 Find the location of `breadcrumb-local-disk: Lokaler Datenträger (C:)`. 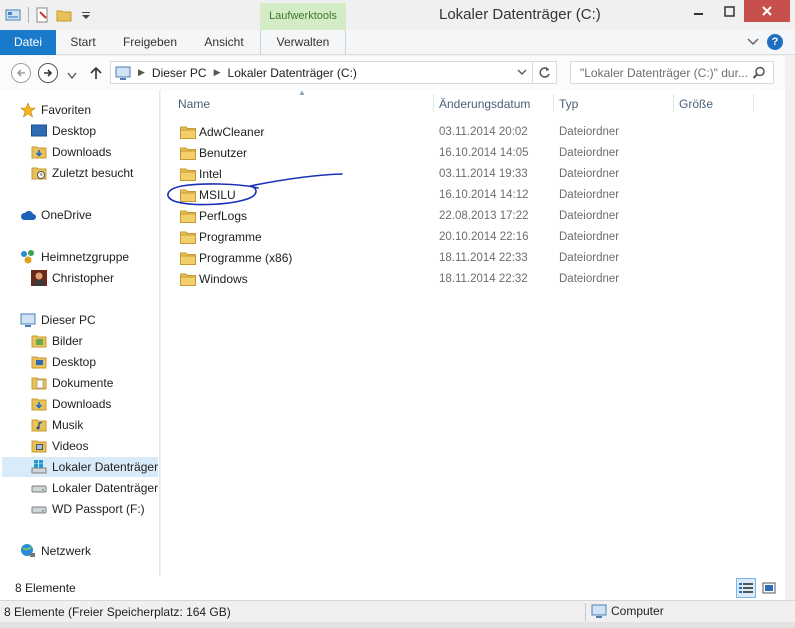

breadcrumb-local-disk: Lokaler Datenträger (C:) is located at coordinates (292, 73).